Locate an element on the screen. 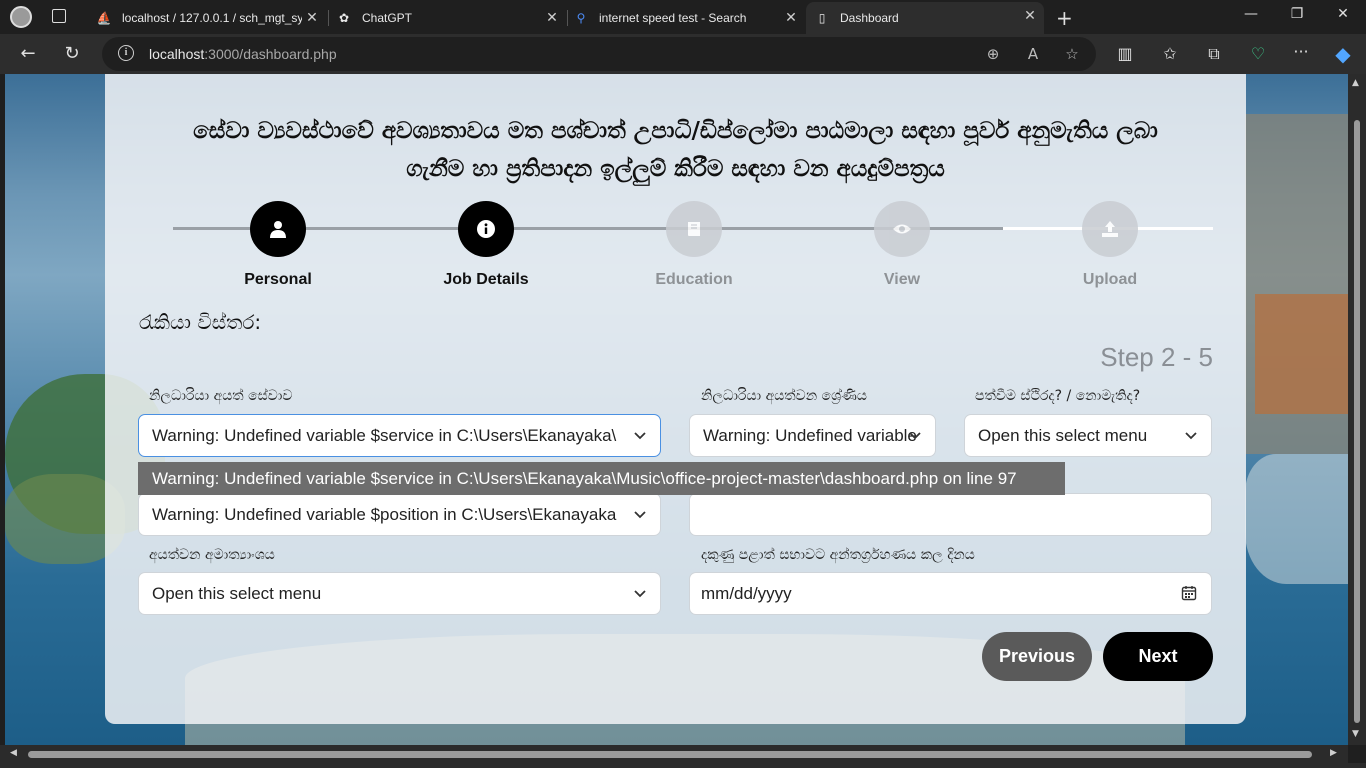 Image resolution: width=1366 pixels, height=768 pixels. phpmyadmin-icon: ⛵ is located at coordinates (104, 18).